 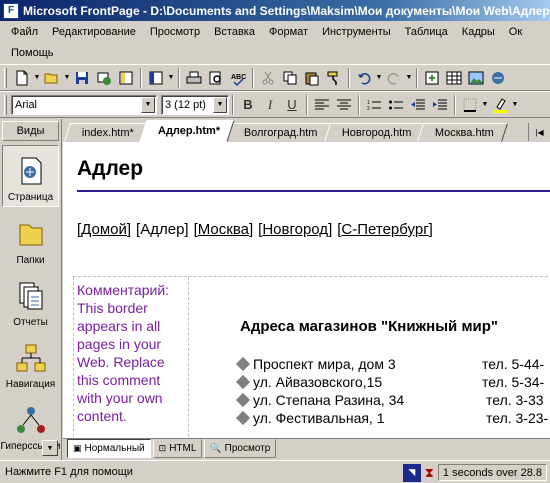 What do you see at coordinates (364, 78) in the screenshot?
I see `undo-icon` at bounding box center [364, 78].